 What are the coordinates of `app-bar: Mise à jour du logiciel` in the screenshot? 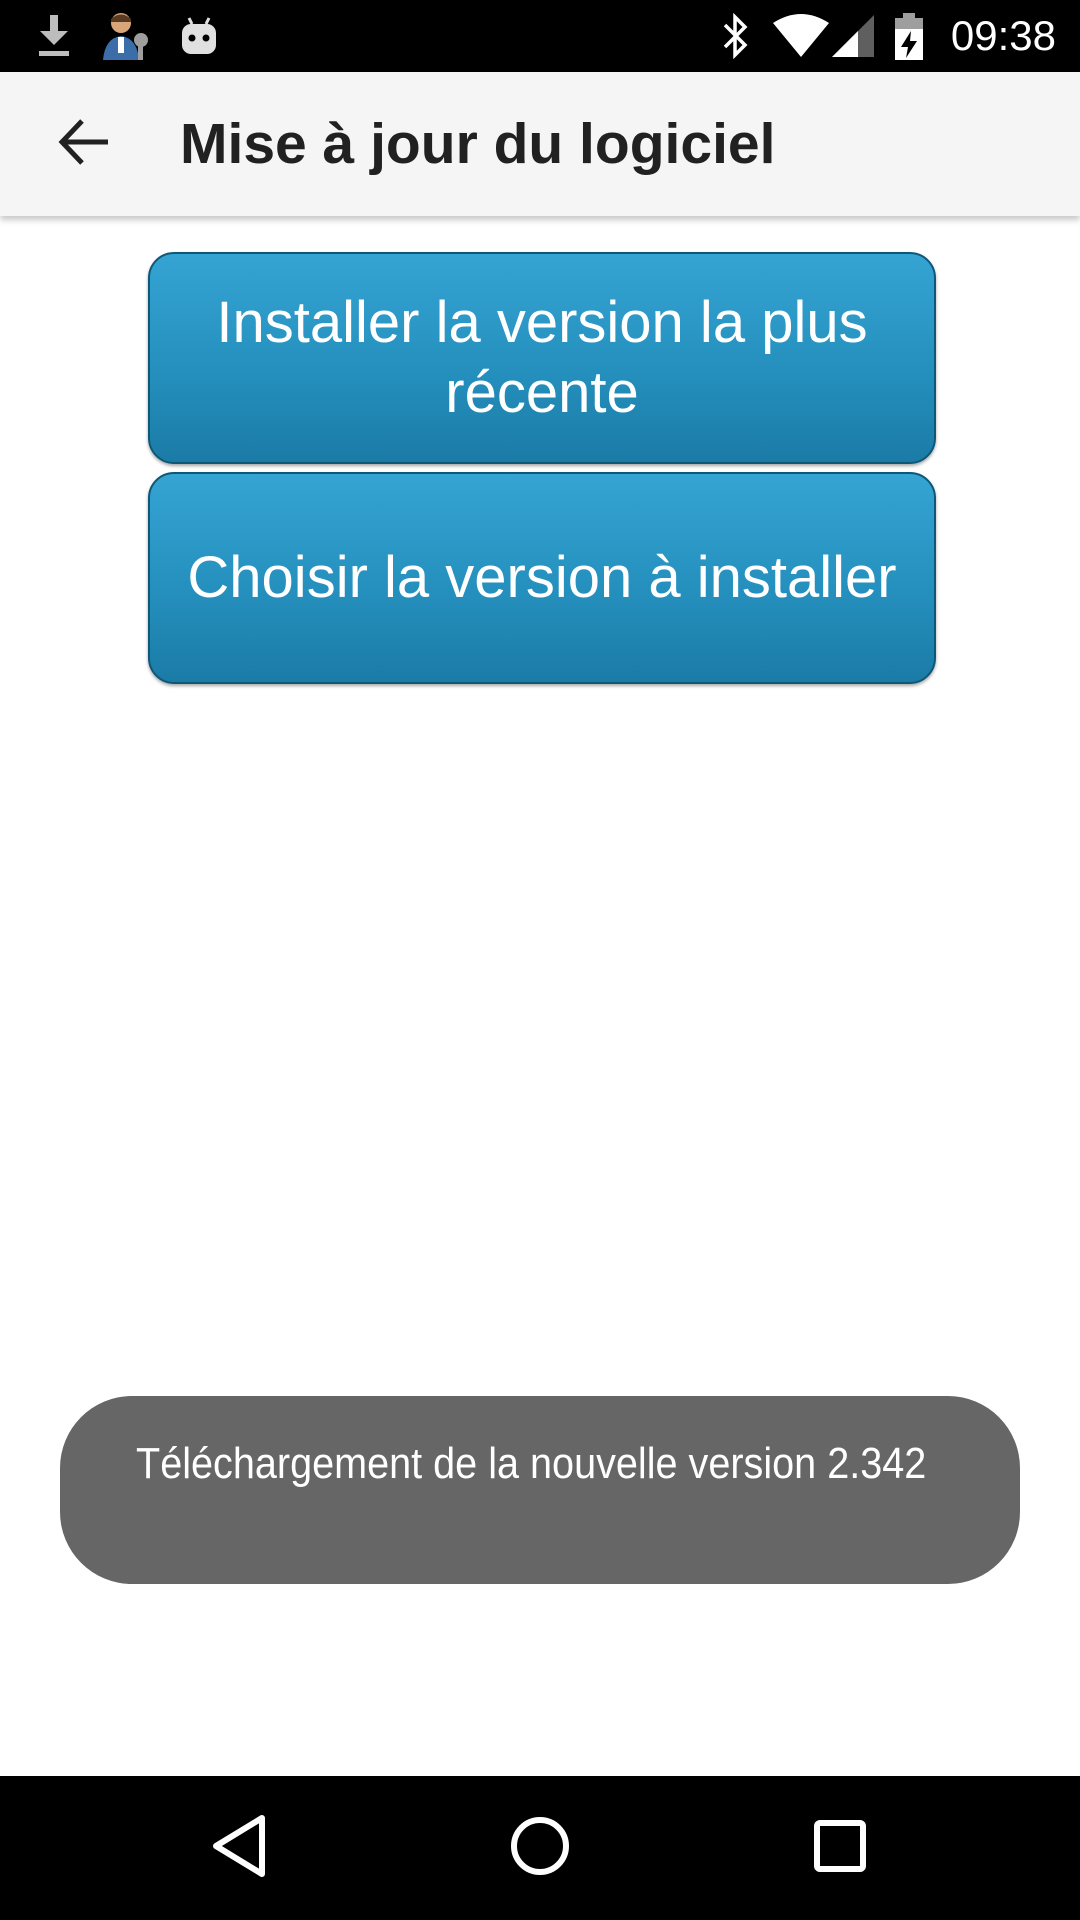 It's located at (540, 144).